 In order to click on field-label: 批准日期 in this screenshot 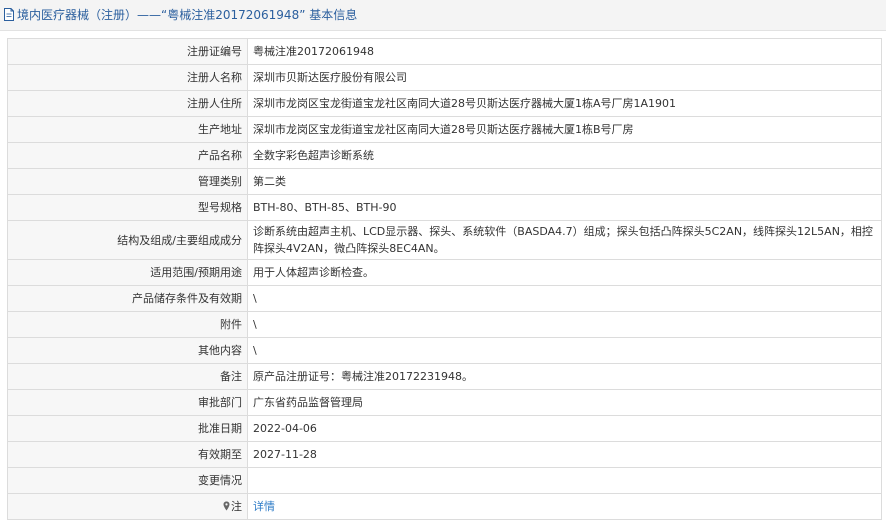, I will do `click(127, 428)`.